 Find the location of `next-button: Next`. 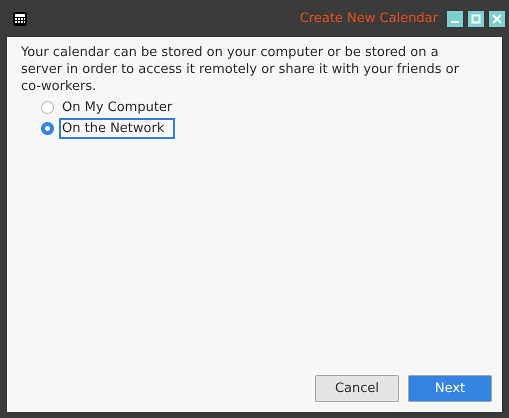

next-button: Next is located at coordinates (450, 388).